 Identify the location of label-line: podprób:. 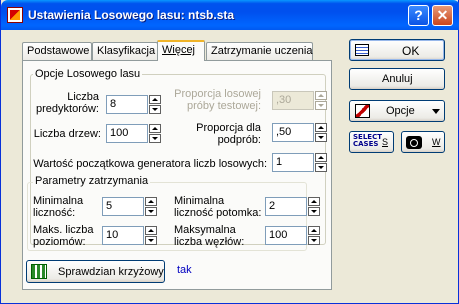
(239, 140).